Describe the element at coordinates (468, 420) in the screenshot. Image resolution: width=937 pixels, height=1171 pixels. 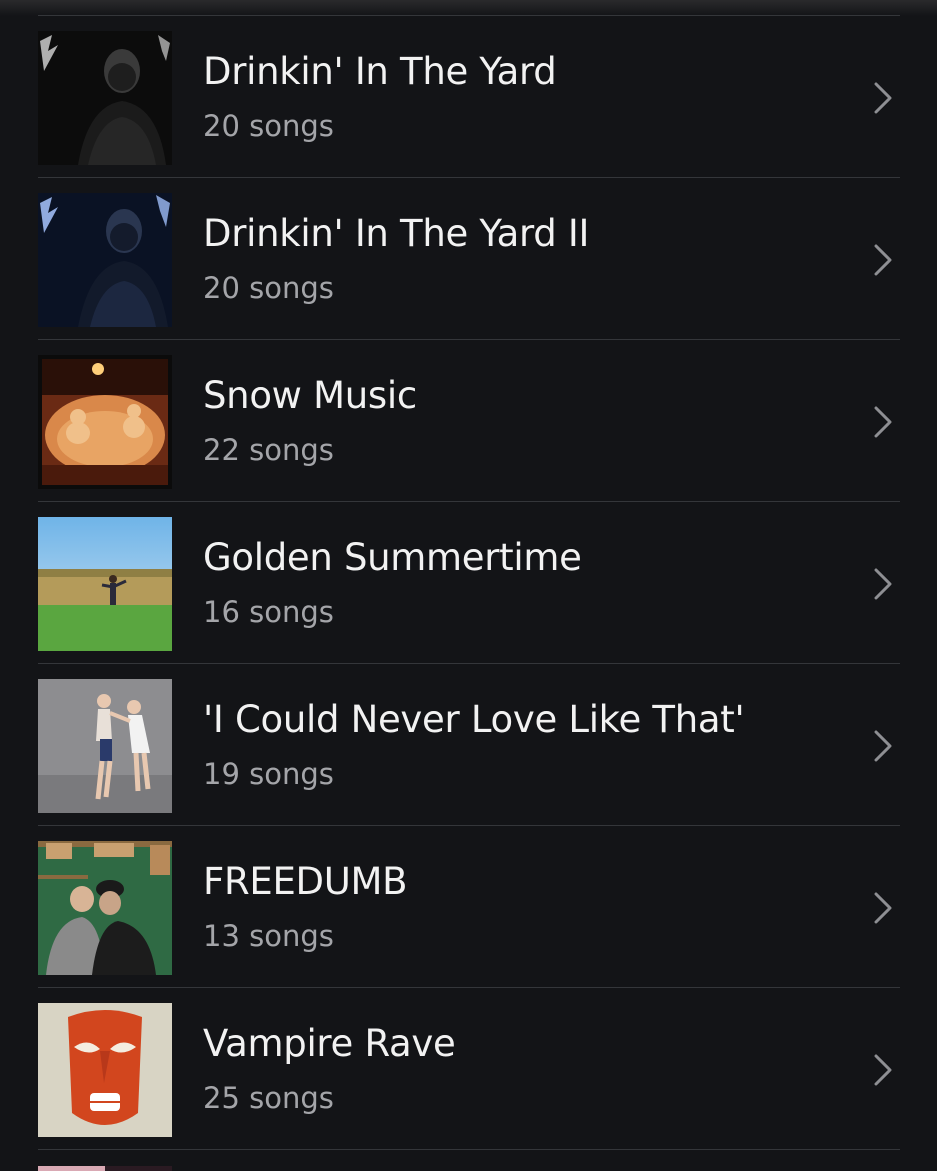
I see `playlist-row: Snow Music 22 songs` at that location.